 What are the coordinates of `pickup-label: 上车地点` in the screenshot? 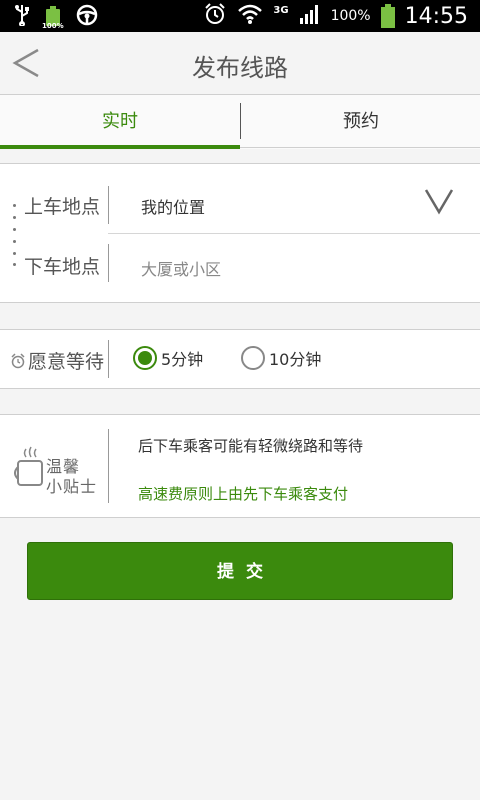 It's located at (62, 207).